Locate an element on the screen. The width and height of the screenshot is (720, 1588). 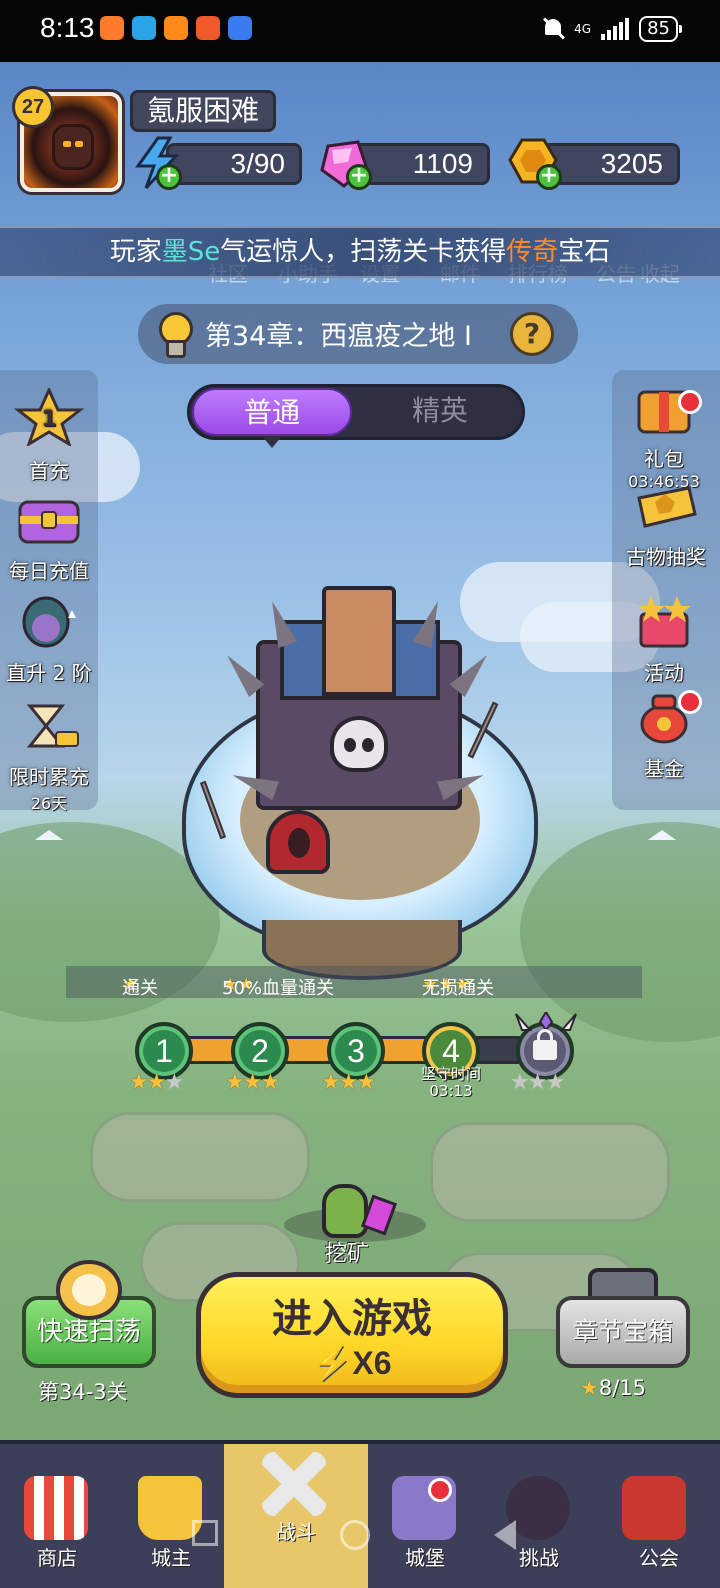
home-icon is located at coordinates (355, 1535).